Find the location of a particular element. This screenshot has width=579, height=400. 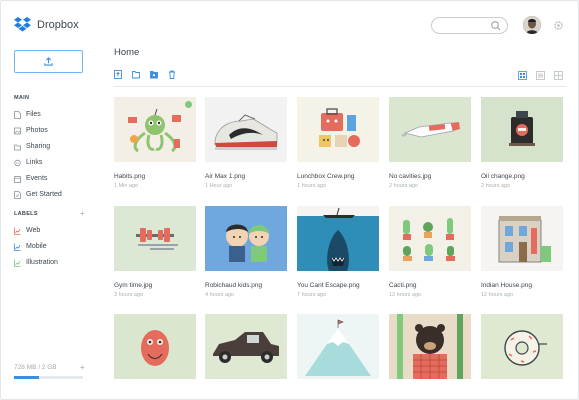

file-tile: Air Max 1.png 1 Hour ago is located at coordinates (246, 143).